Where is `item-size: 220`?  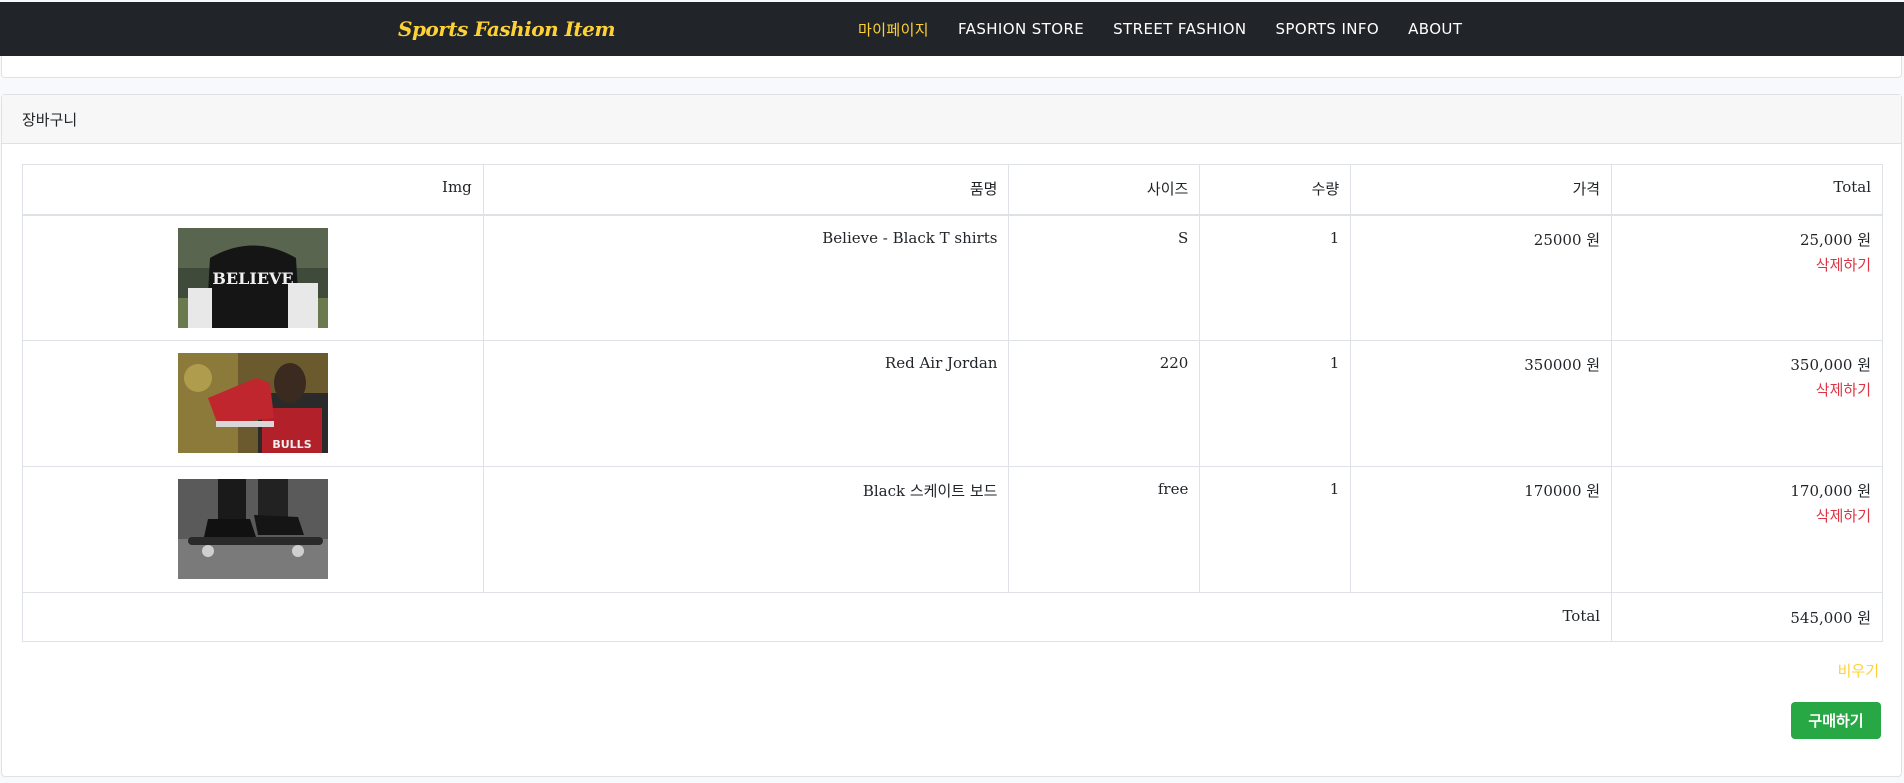
item-size: 220 is located at coordinates (1104, 403).